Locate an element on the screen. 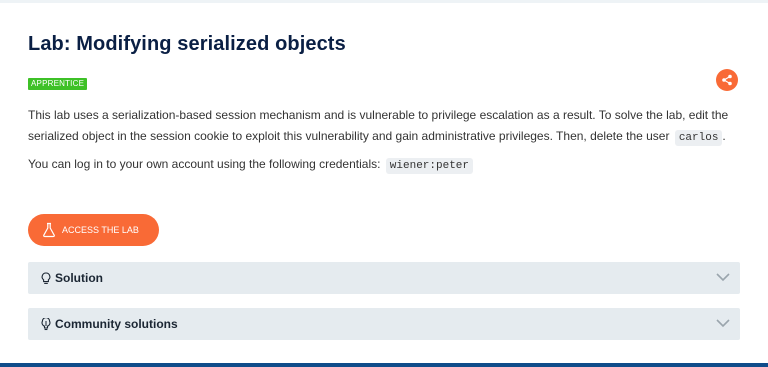  page-title: Lab: Modifying serialized objects is located at coordinates (187, 44).